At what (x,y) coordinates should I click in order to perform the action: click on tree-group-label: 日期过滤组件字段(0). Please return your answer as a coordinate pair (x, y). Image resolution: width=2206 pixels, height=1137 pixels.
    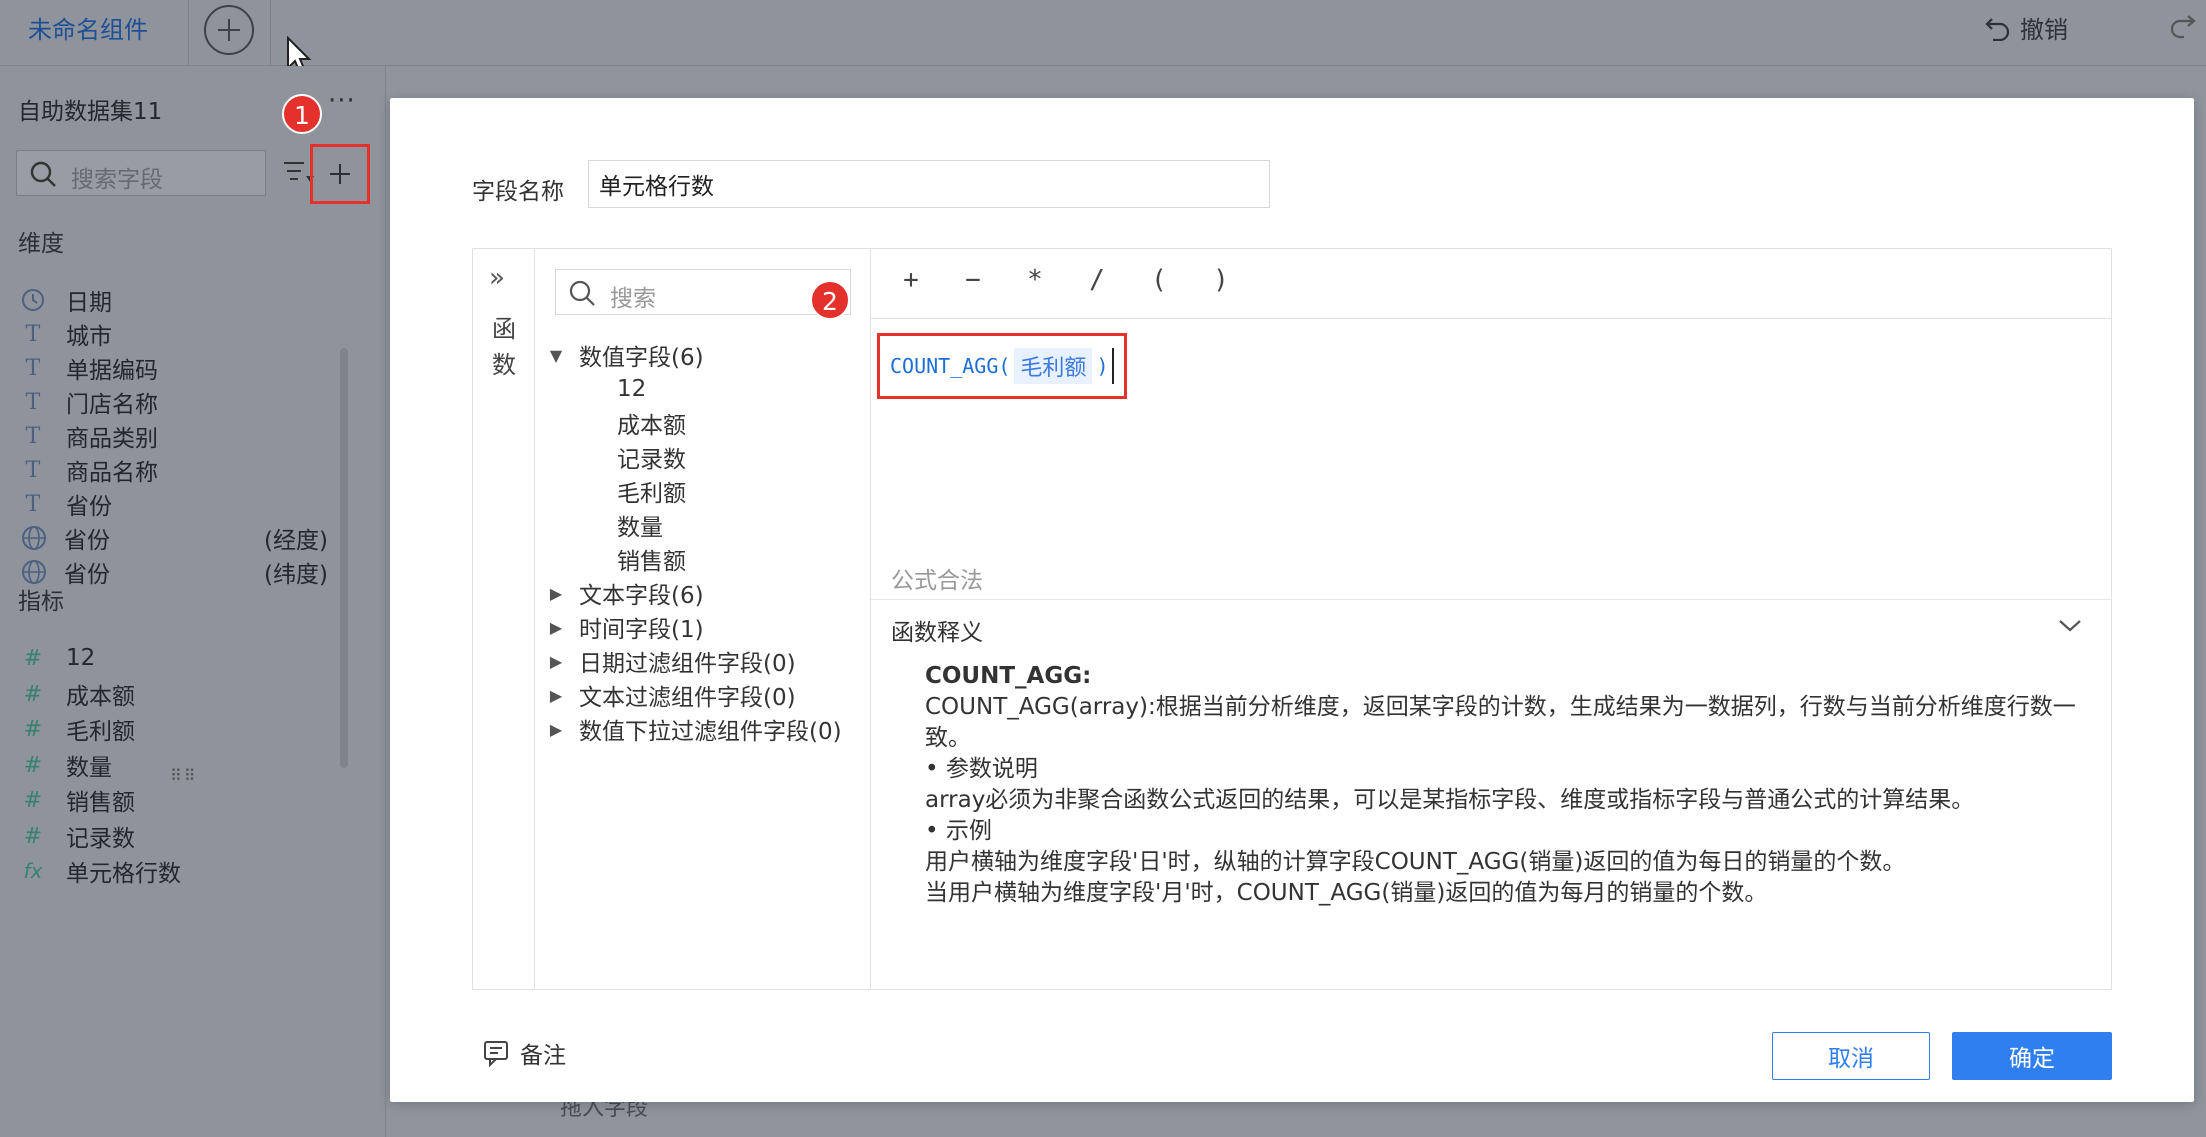
    Looking at the image, I should click on (687, 664).